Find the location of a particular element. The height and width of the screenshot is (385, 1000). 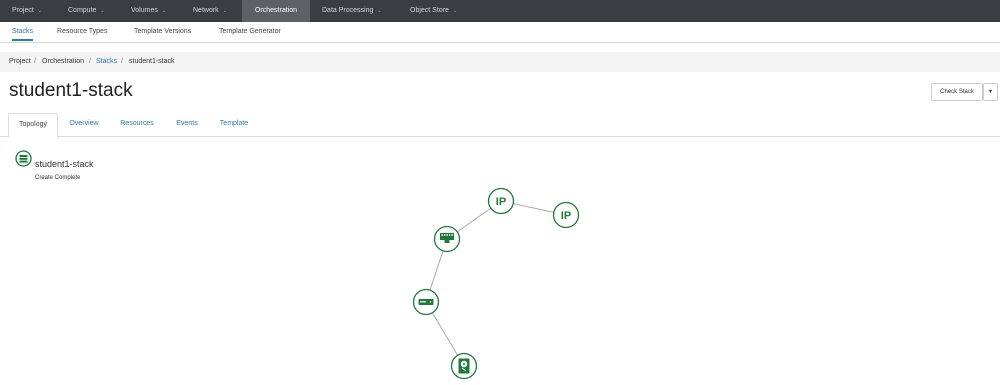

volume-node is located at coordinates (464, 366).